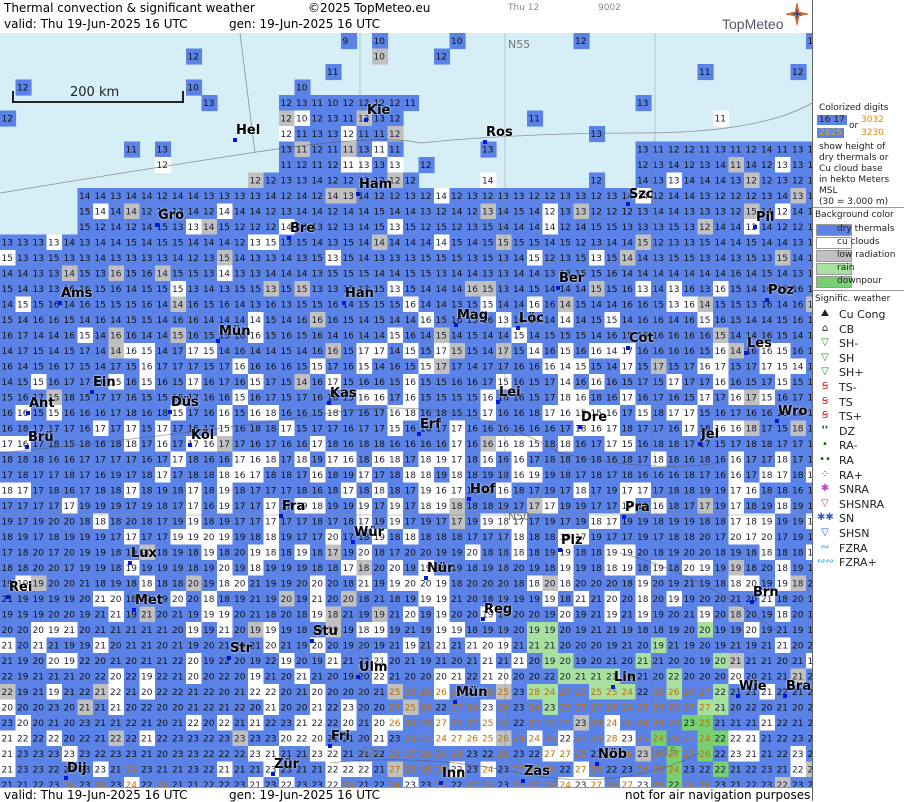 The width and height of the screenshot is (904, 802). What do you see at coordinates (861, 504) in the screenshot?
I see `weather-symbol-label: SHSNRA` at bounding box center [861, 504].